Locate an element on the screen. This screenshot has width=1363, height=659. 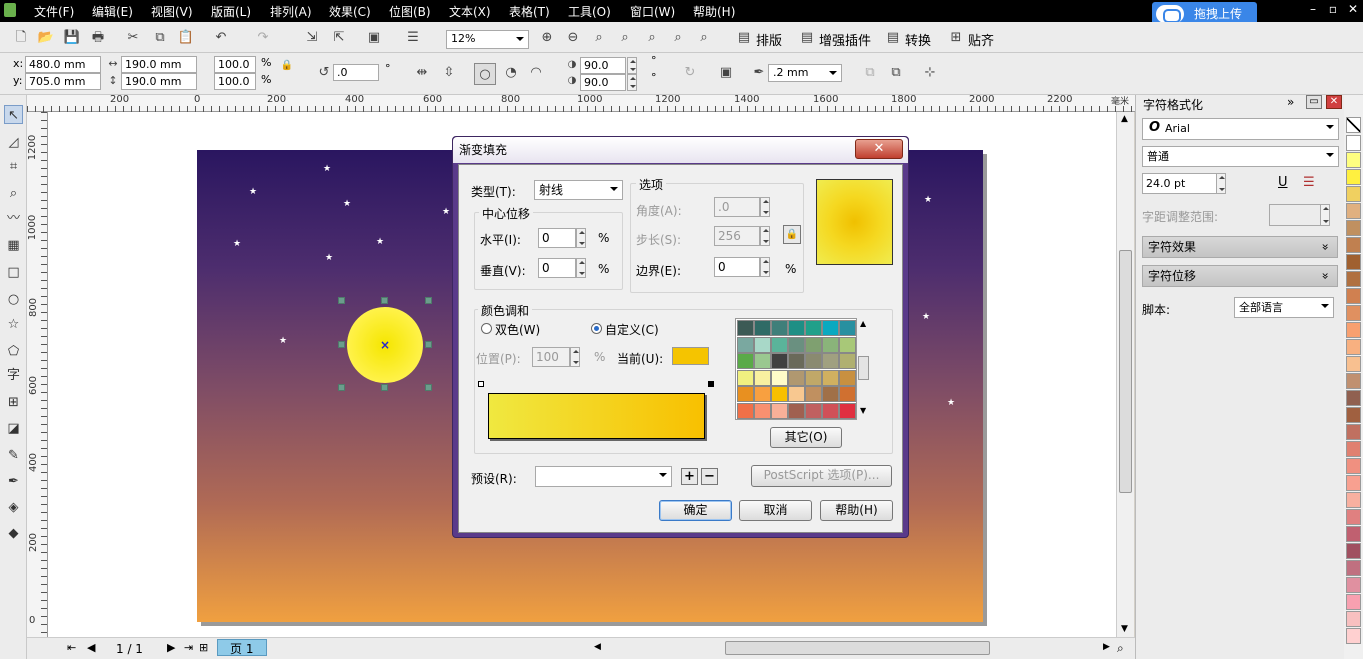
menu-arrange: 排列(A) is located at coordinates (291, 11).